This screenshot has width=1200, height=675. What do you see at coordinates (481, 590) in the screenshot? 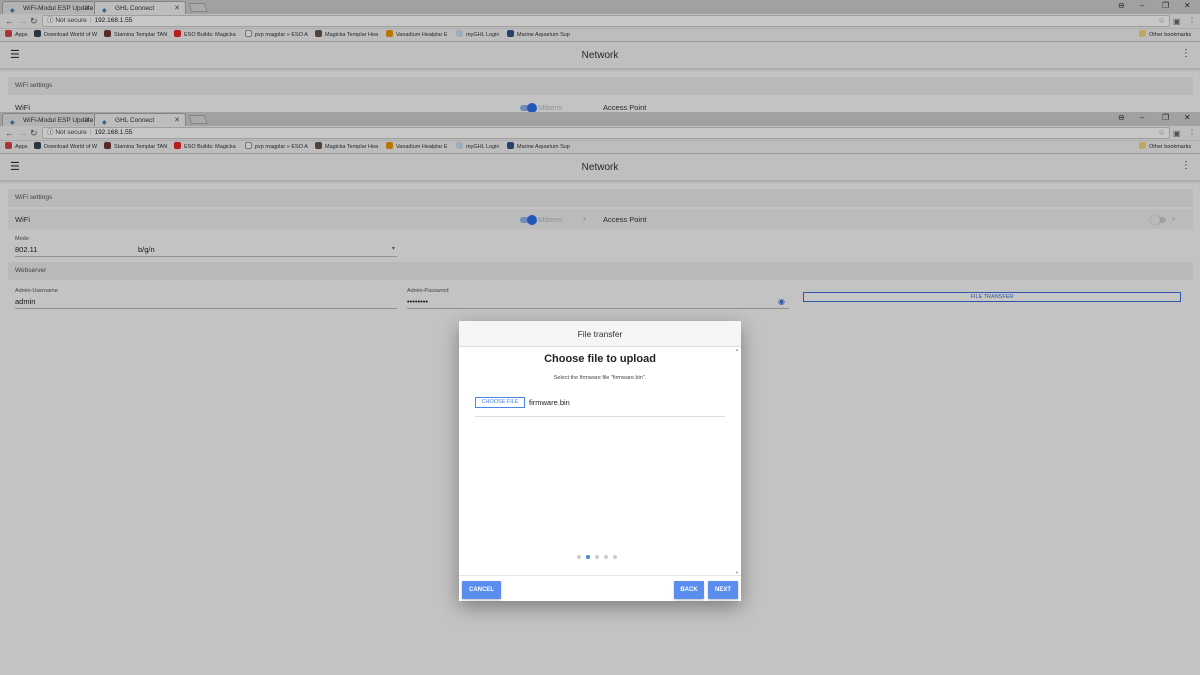
I see `cancel-button: CANCEL` at bounding box center [481, 590].